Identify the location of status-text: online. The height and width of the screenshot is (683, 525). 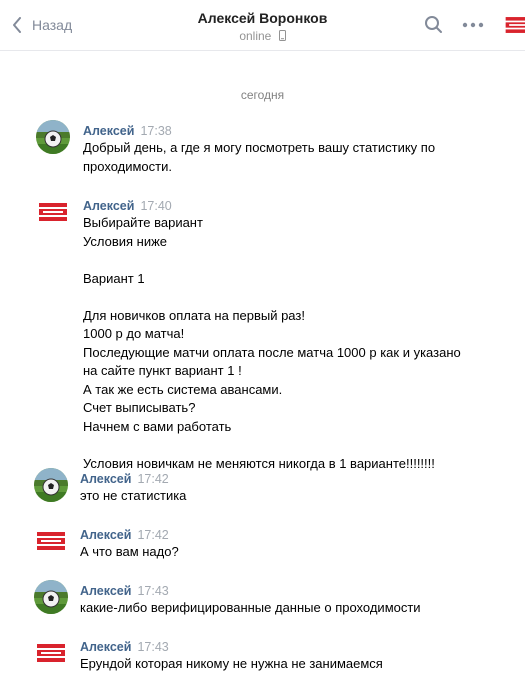
(255, 36).